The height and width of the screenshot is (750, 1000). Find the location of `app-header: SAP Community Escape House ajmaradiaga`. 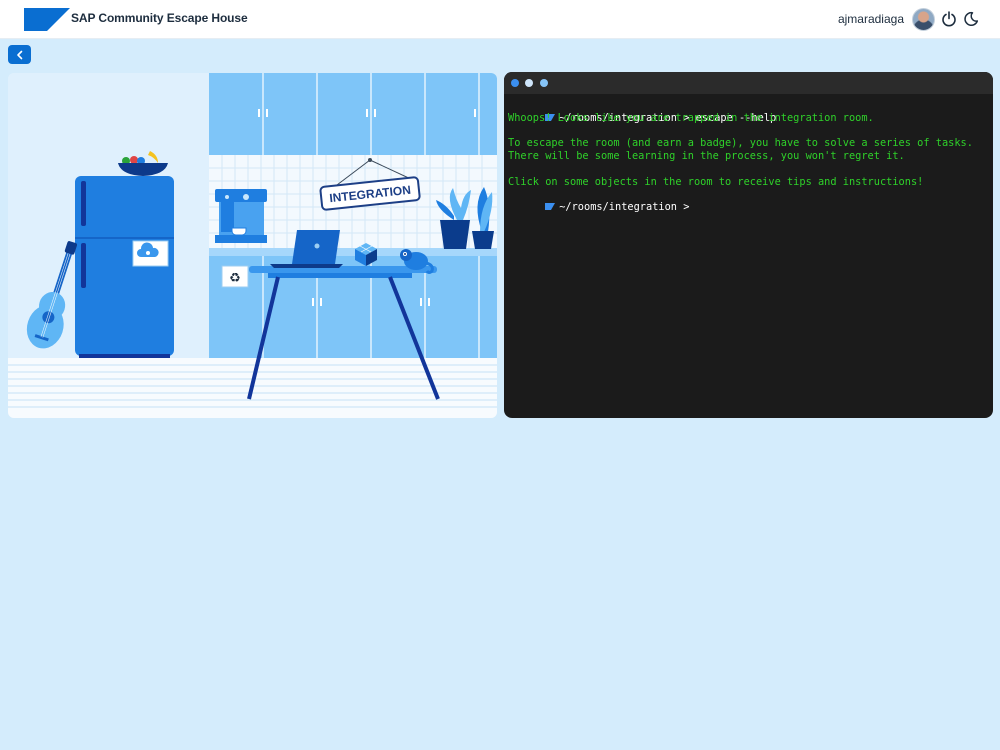

app-header: SAP Community Escape House ajmaradiaga is located at coordinates (500, 19).